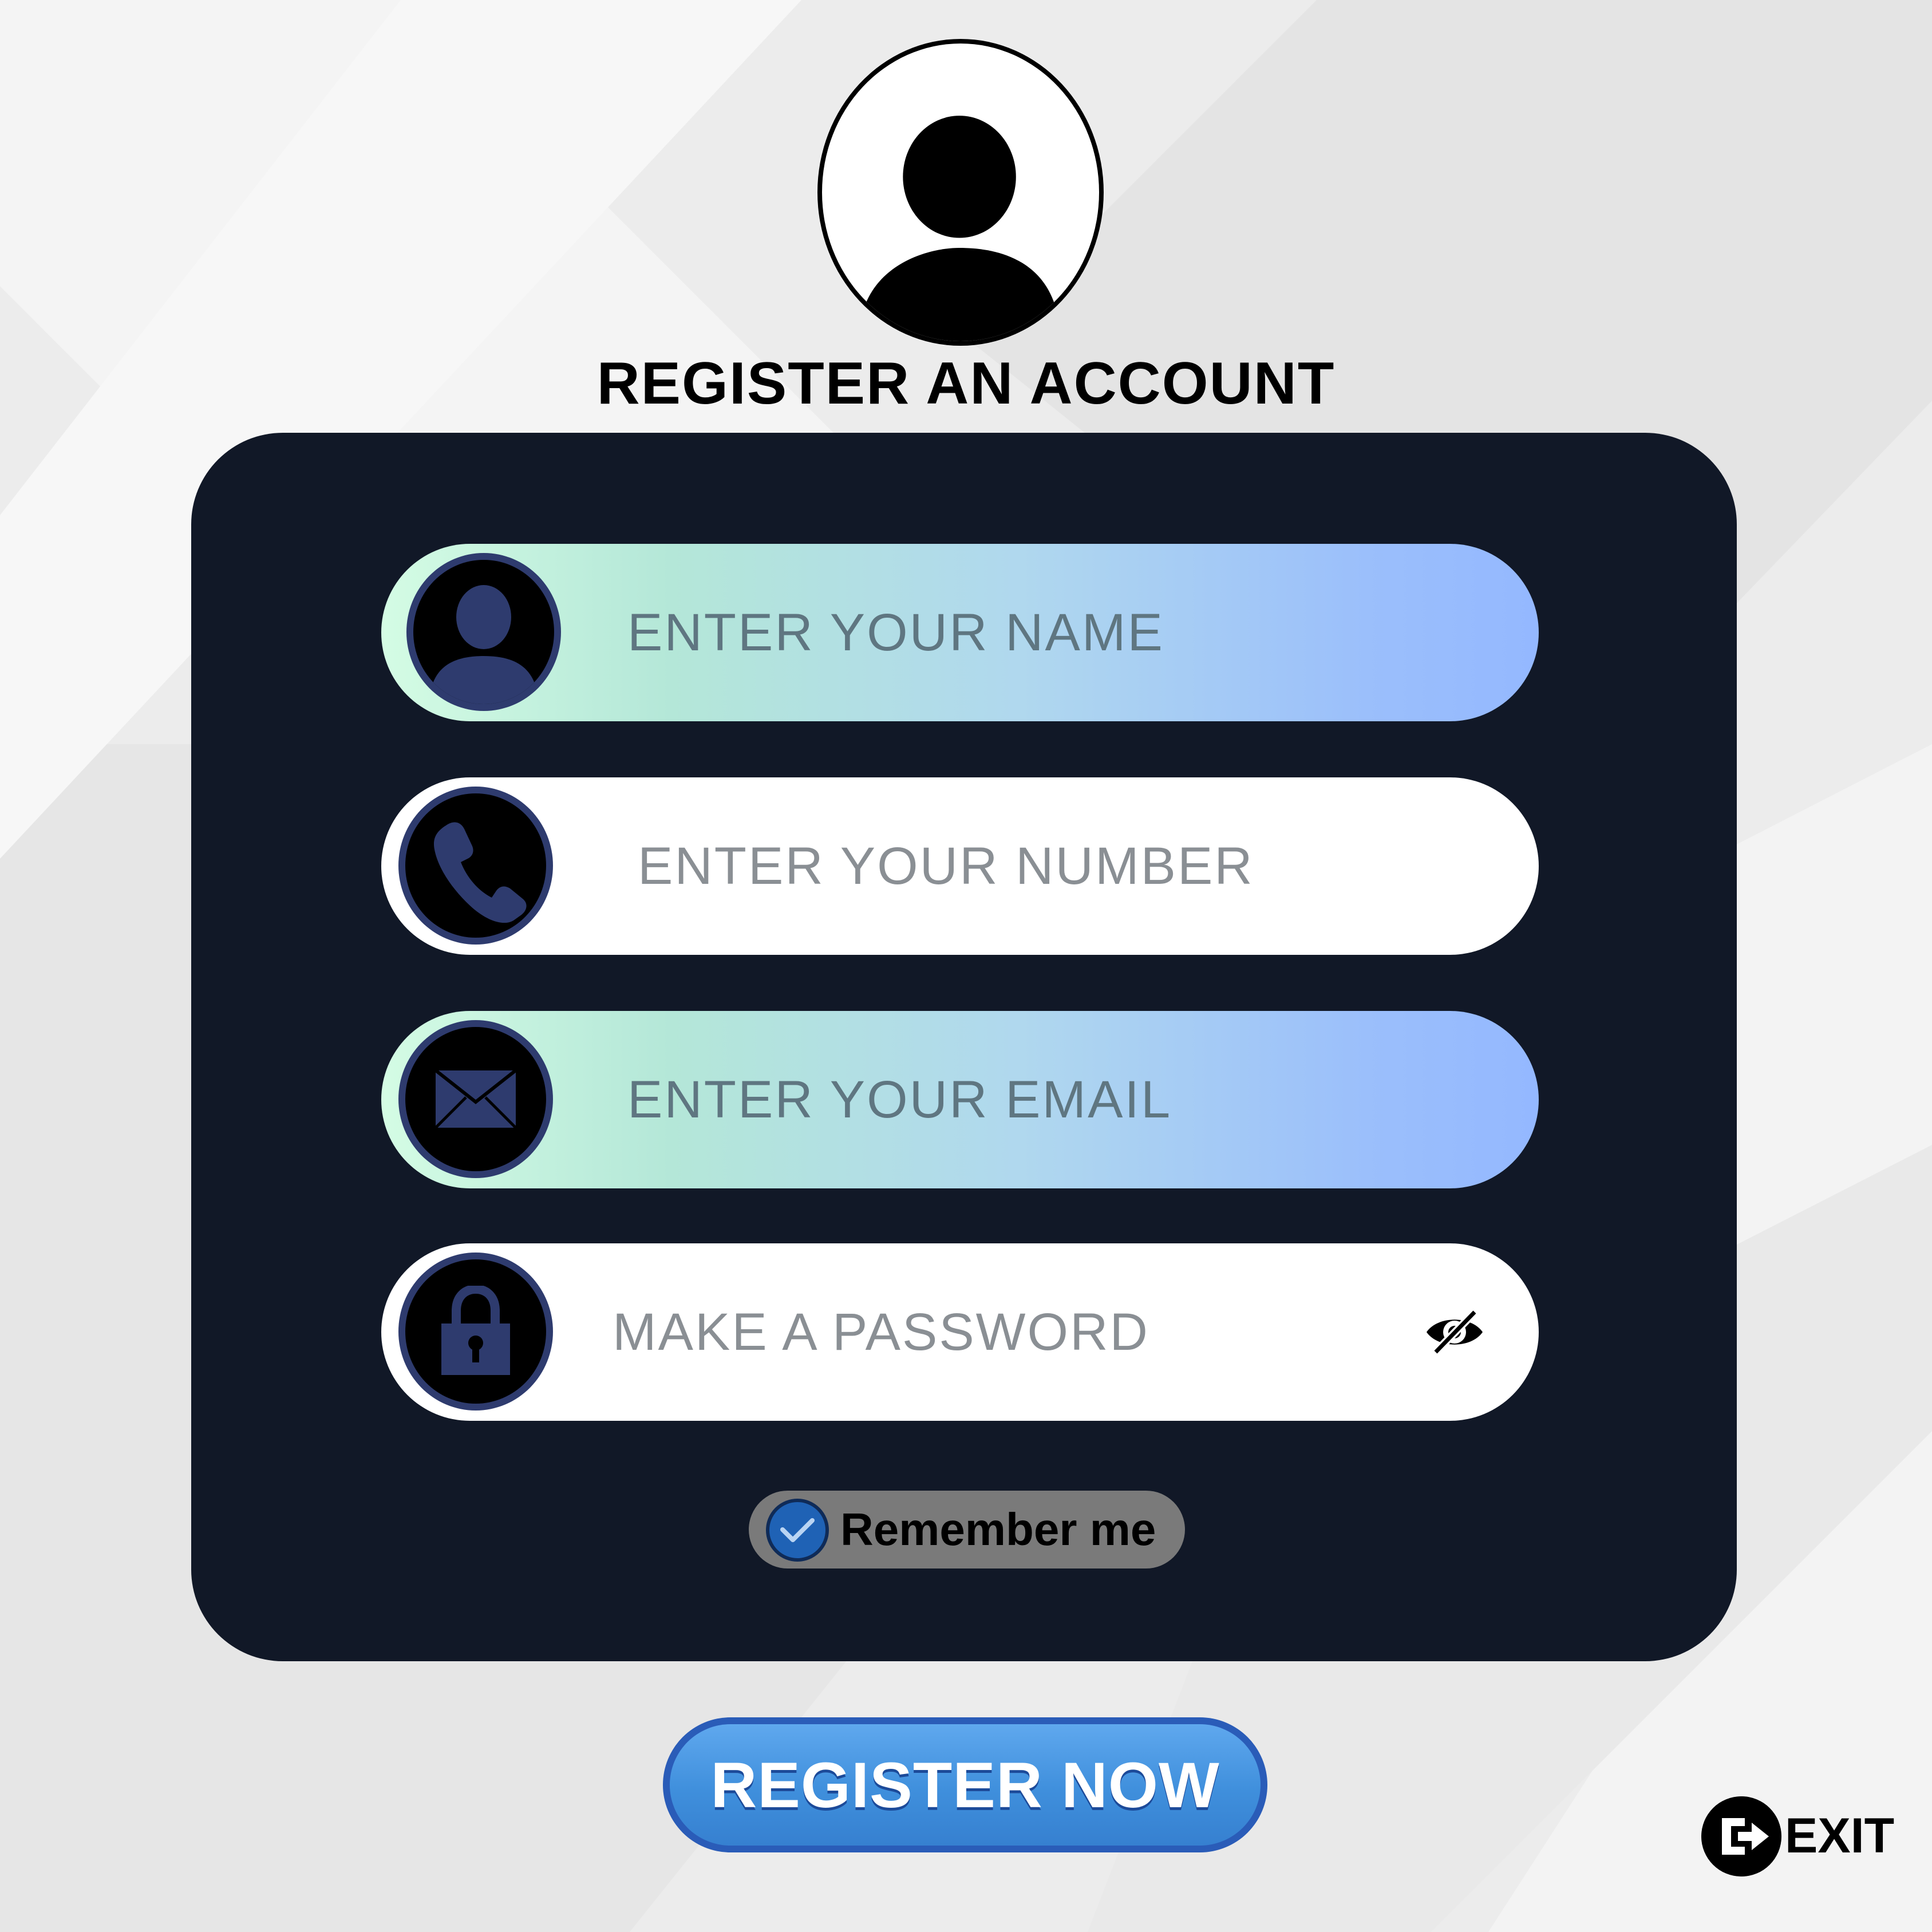 The image size is (1932, 1932). I want to click on remember-me-label: Remember me, so click(998, 1529).